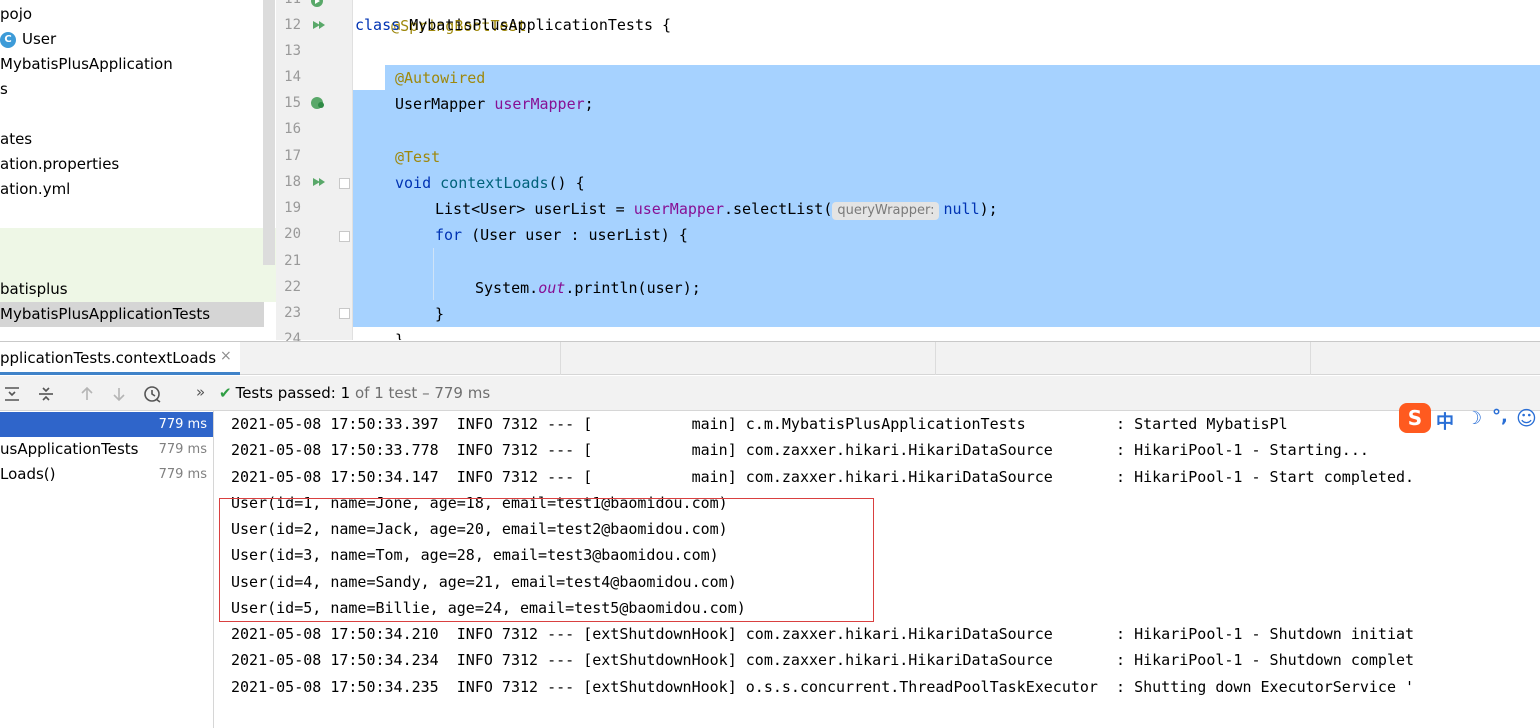 This screenshot has height=728, width=1540. What do you see at coordinates (86, 64) in the screenshot?
I see `tree-item-label: MybatisPlusApplication` at bounding box center [86, 64].